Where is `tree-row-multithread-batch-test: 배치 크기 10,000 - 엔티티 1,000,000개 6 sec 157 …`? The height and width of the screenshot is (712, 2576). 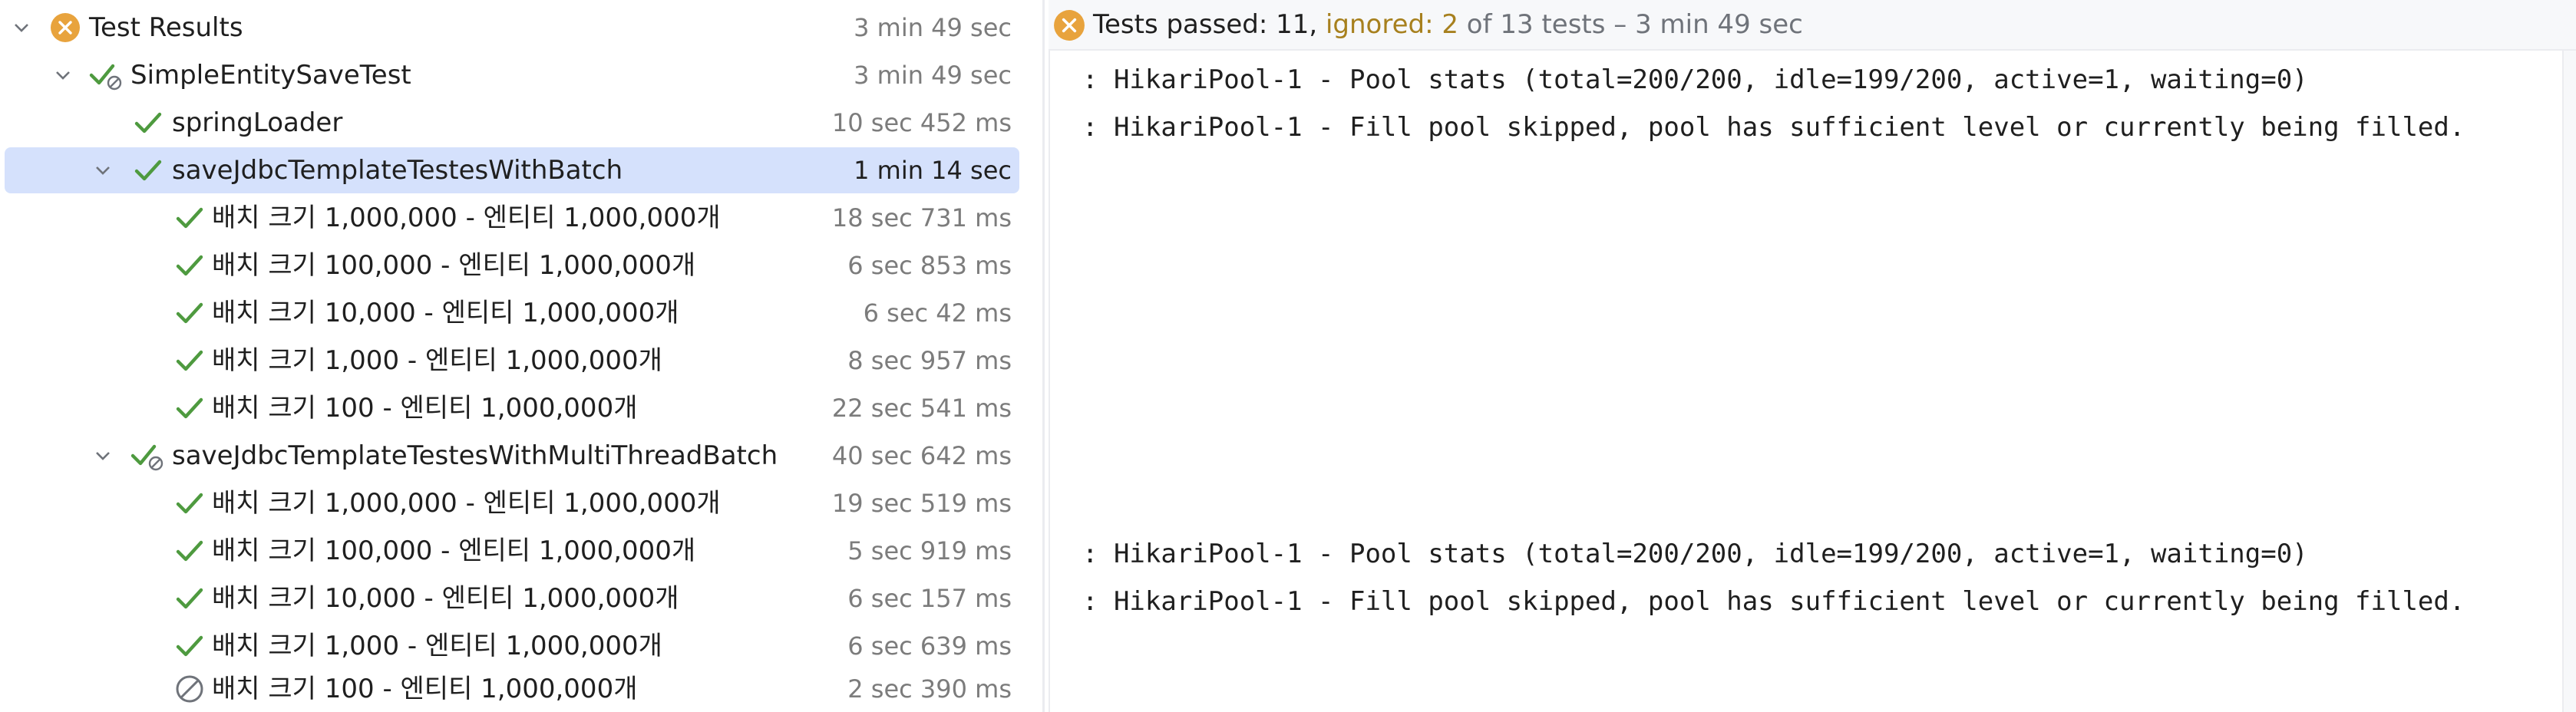 tree-row-multithread-batch-test: 배치 크기 10,000 - 엔티티 1,000,000개 6 sec 157 … is located at coordinates (512, 598).